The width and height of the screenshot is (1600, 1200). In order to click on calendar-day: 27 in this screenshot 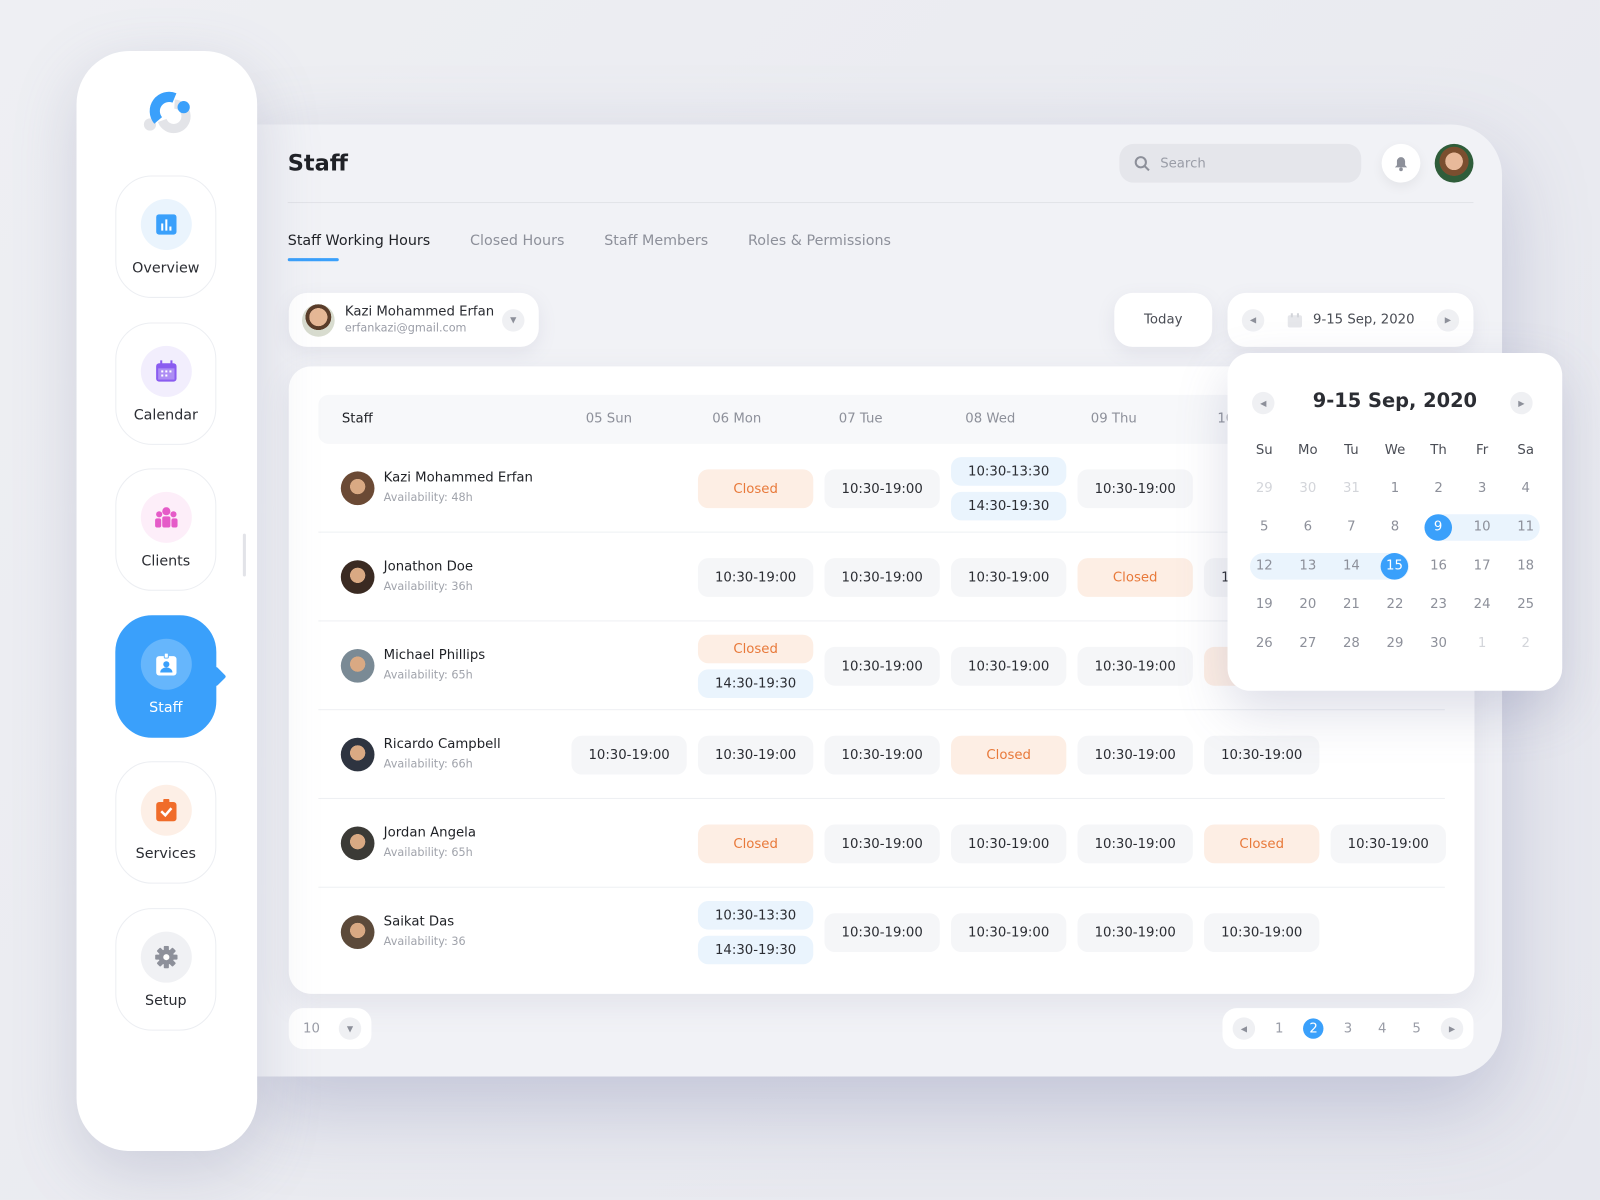, I will do `click(1307, 644)`.